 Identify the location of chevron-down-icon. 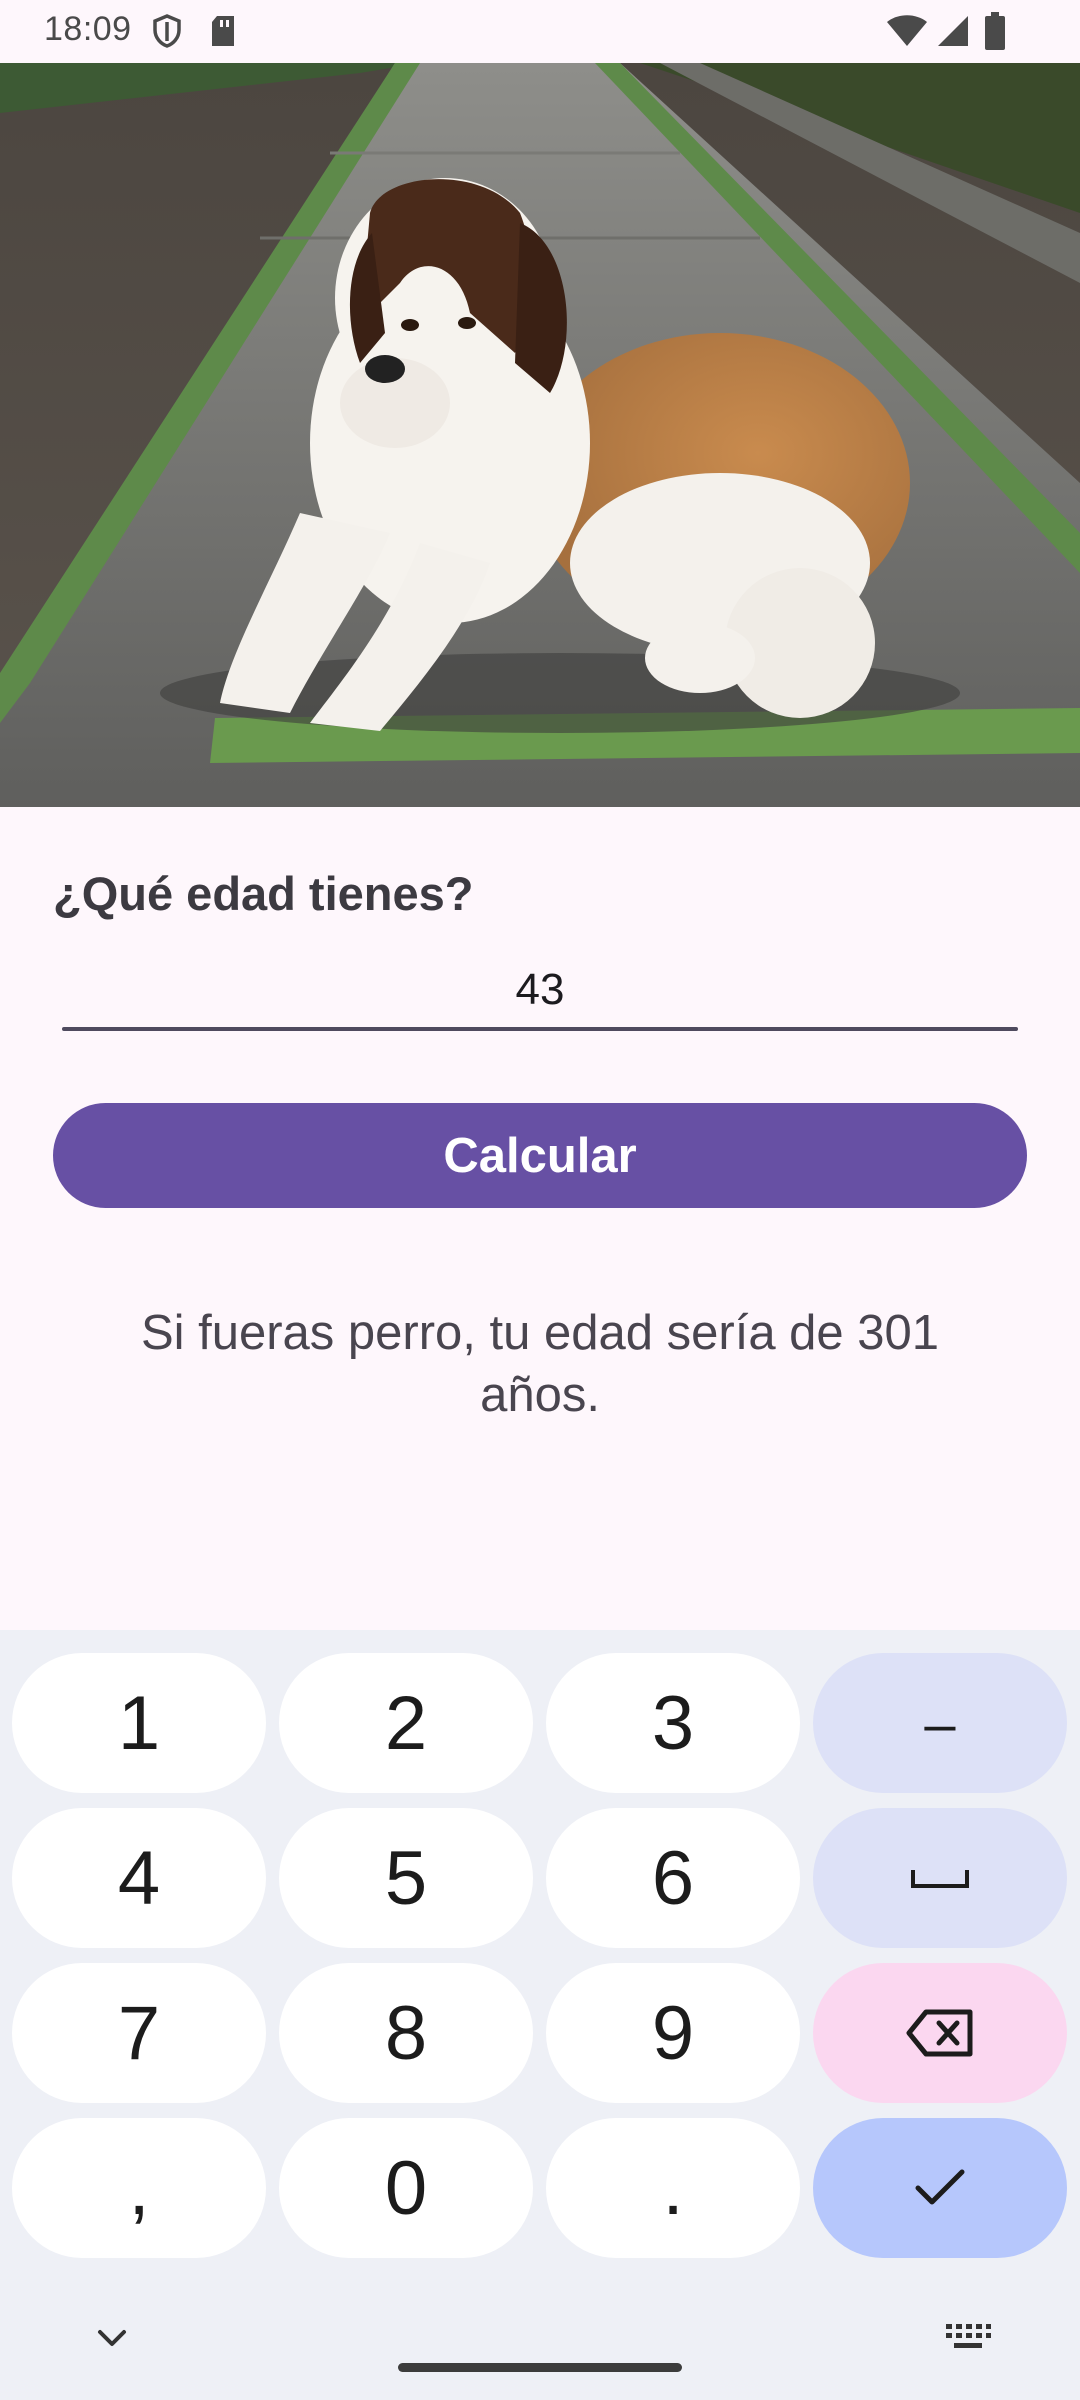
(112, 2337).